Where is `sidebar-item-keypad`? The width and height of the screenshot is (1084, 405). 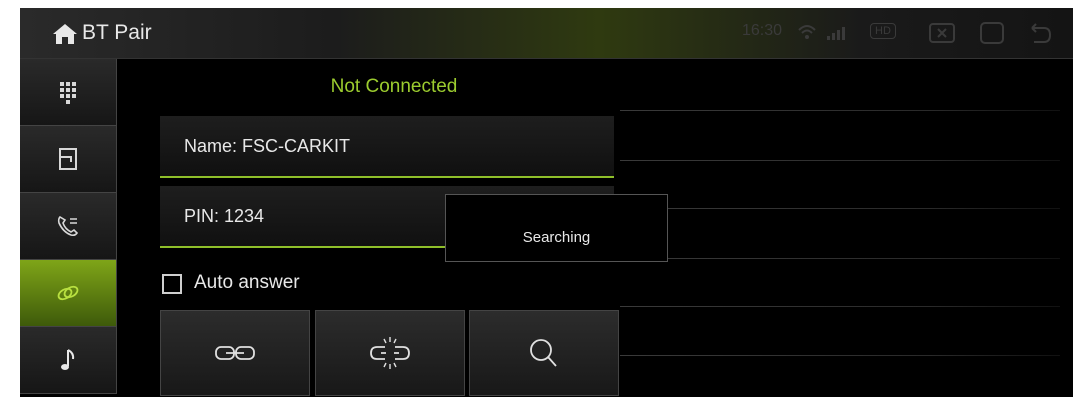 sidebar-item-keypad is located at coordinates (68, 92).